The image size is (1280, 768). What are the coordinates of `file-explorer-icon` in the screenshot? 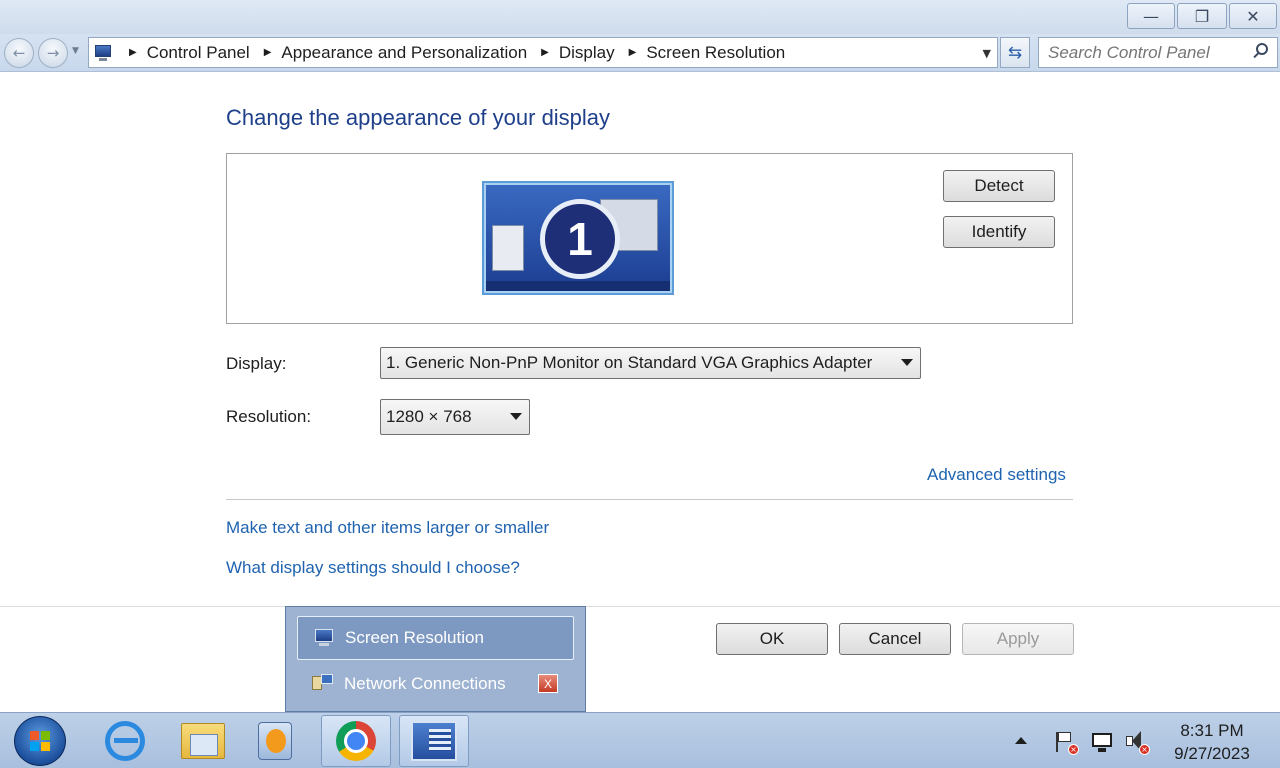 It's located at (203, 741).